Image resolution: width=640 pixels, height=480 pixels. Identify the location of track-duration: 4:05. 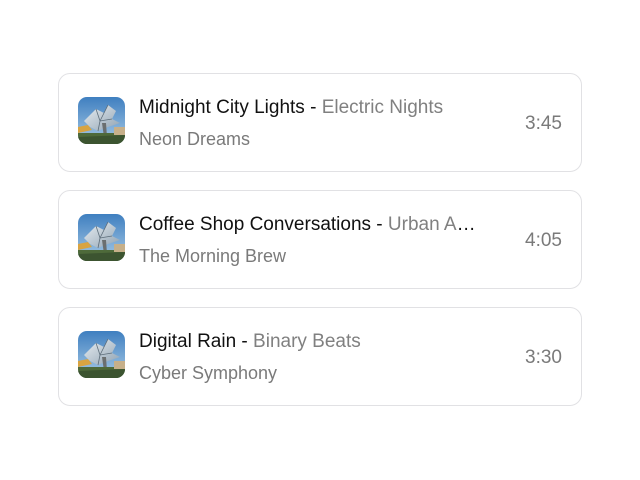
(543, 240).